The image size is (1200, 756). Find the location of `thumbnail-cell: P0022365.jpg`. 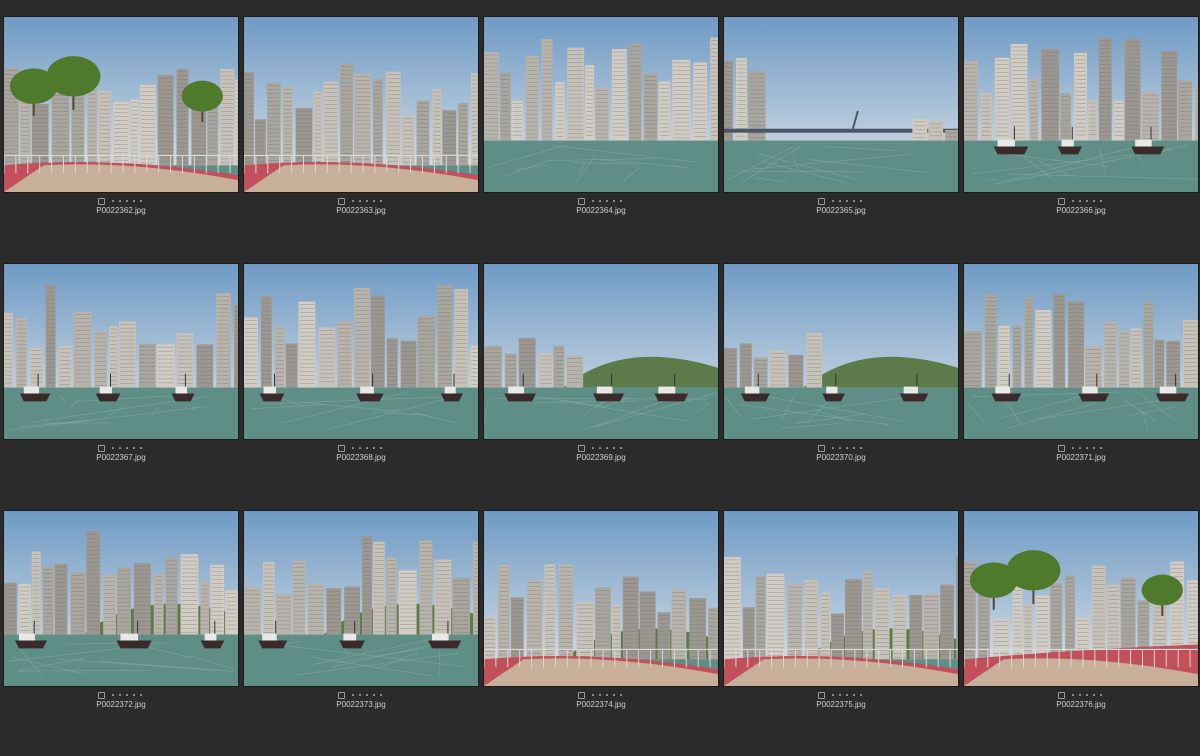

thumbnail-cell: P0022365.jpg is located at coordinates (841, 139).